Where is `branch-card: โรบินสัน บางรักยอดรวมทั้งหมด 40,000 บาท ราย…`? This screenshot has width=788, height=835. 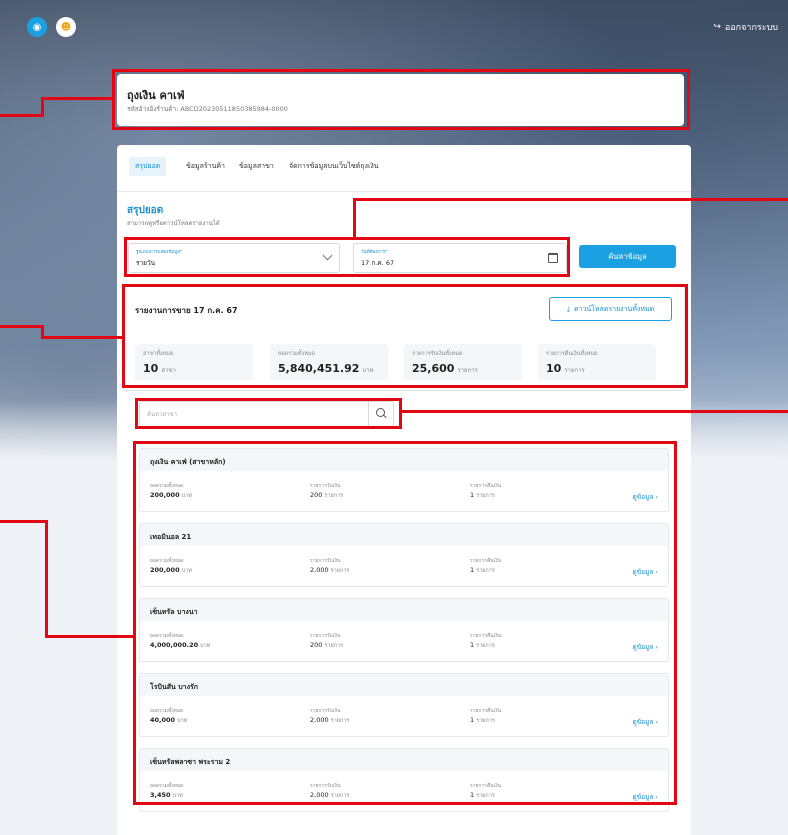 branch-card: โรบินสัน บางรักยอดรวมทั้งหมด 40,000 บาท ราย… is located at coordinates (404, 705).